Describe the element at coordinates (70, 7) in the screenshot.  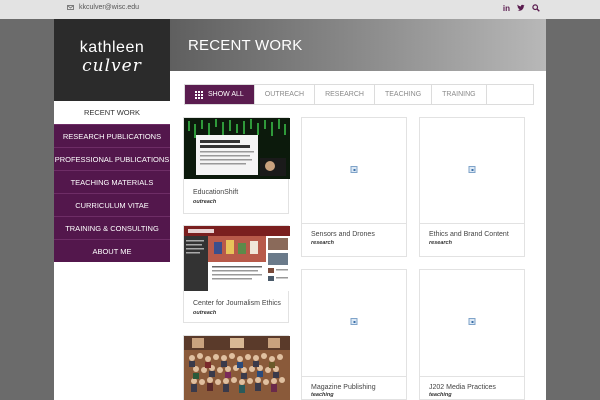
I see `mail-icon` at that location.